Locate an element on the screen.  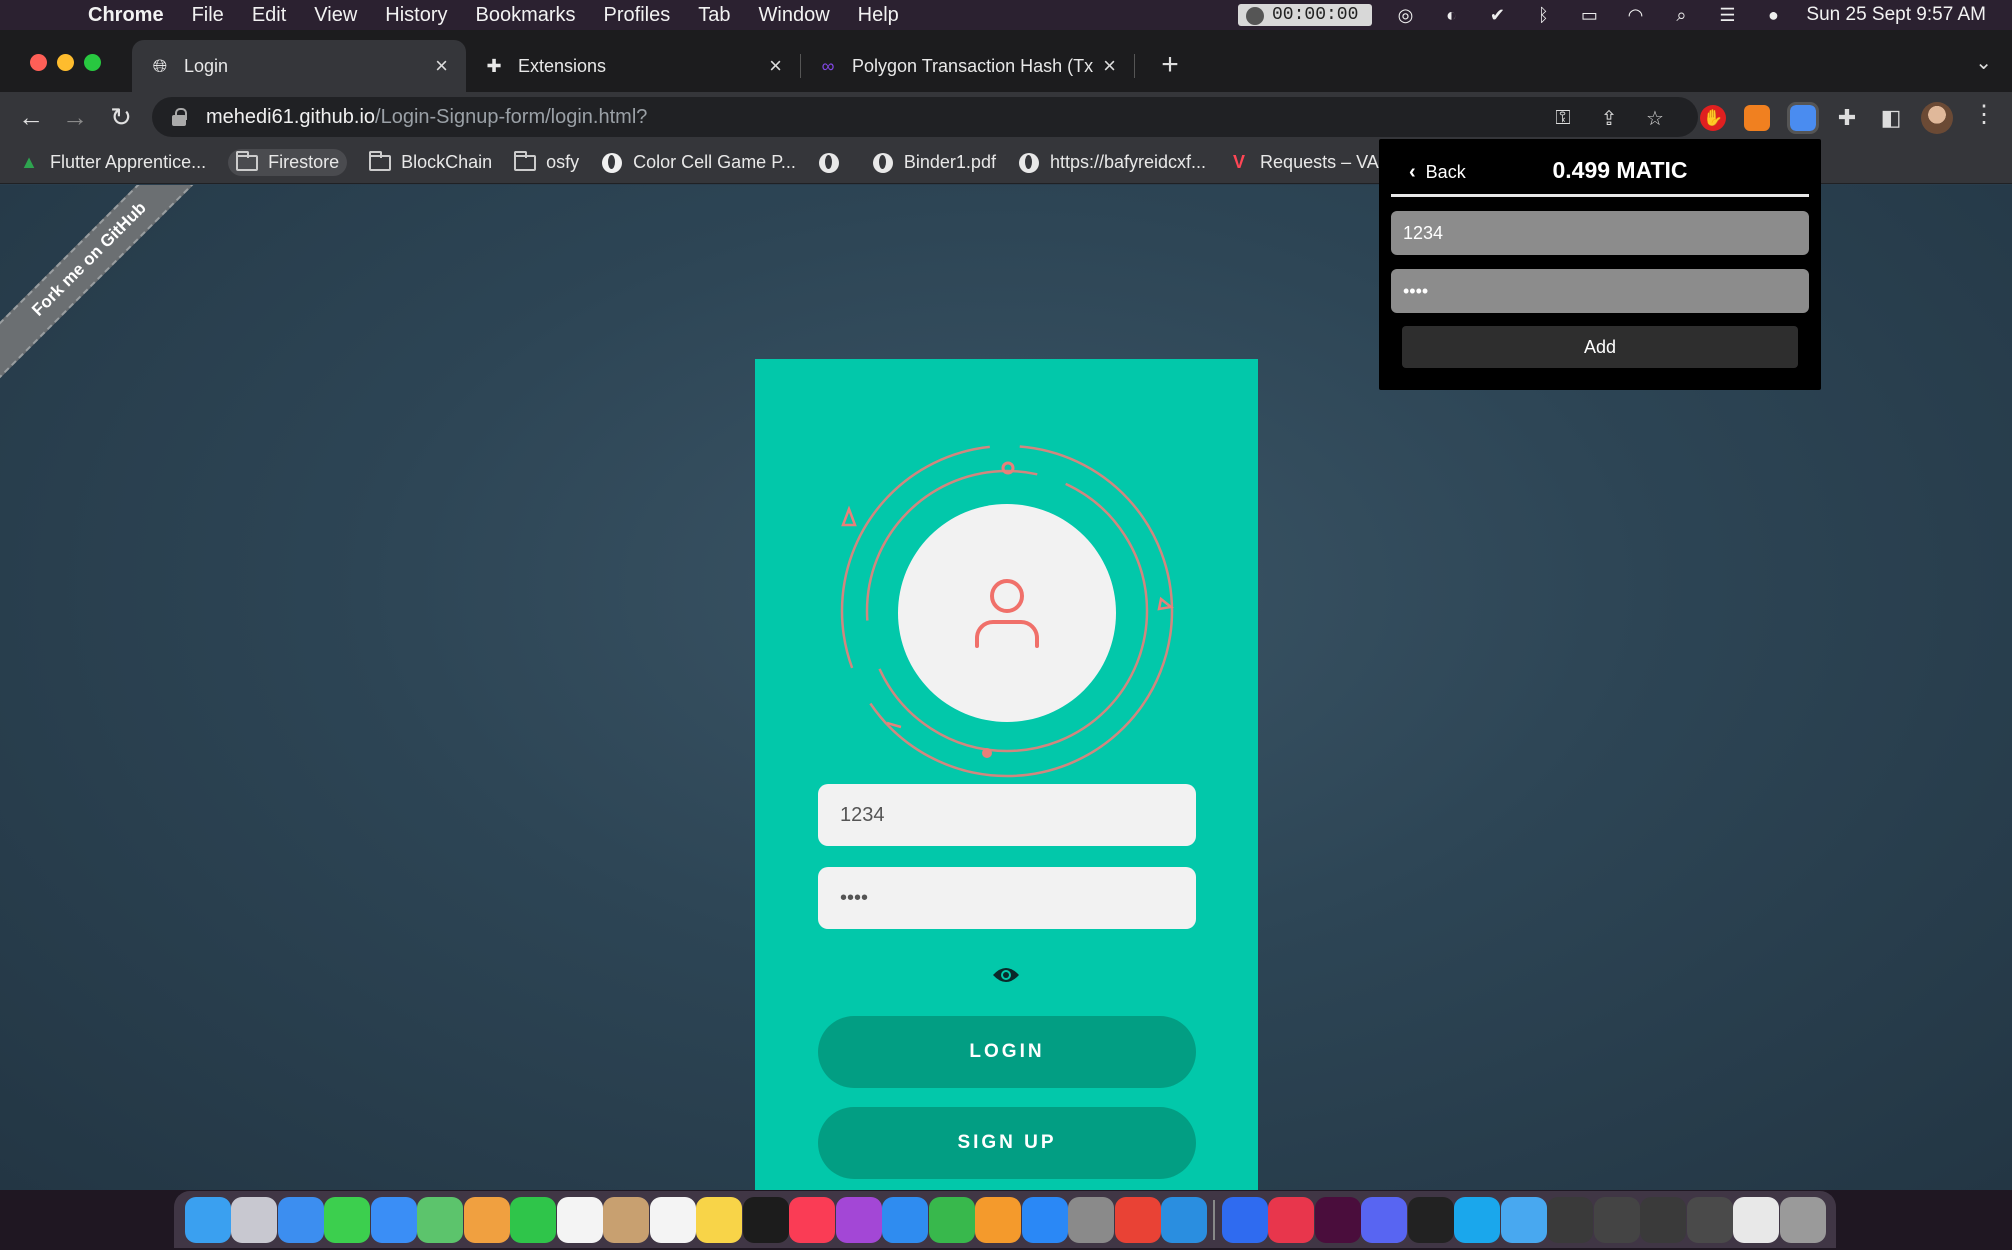
tv-icon is located at coordinates (765, 1219).